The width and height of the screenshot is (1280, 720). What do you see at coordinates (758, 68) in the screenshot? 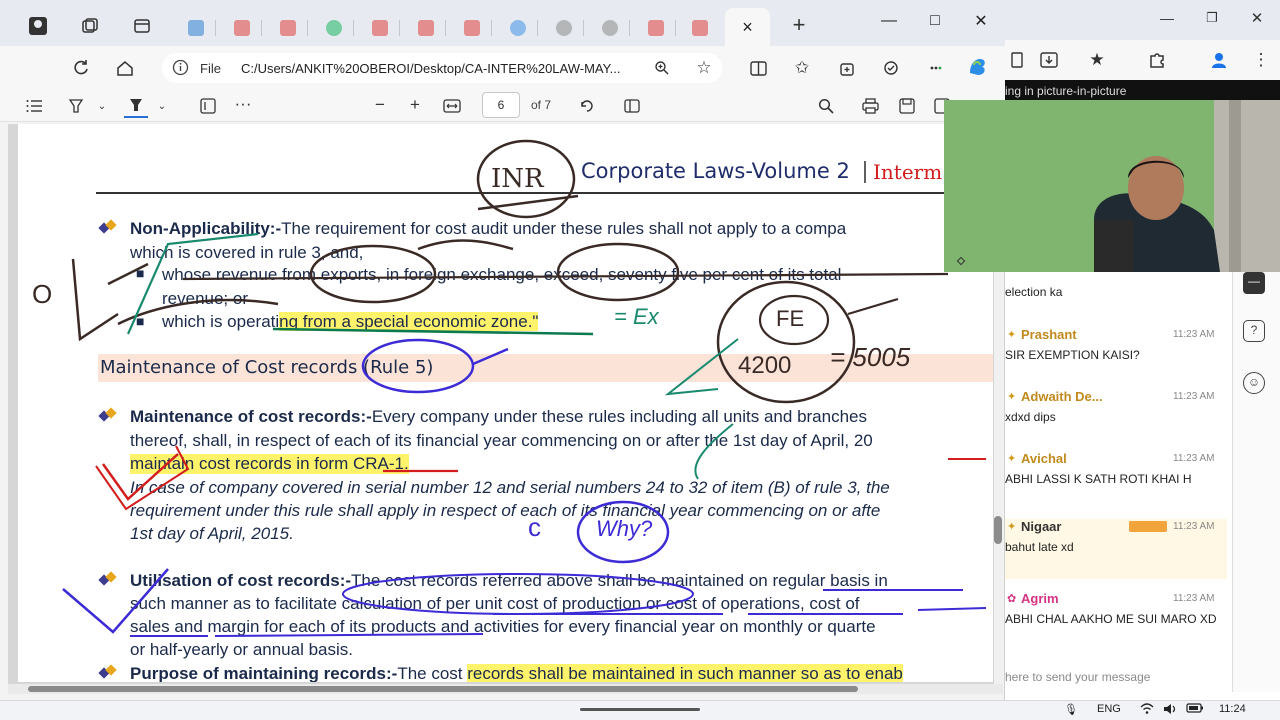
I see `split-screen-icon` at bounding box center [758, 68].